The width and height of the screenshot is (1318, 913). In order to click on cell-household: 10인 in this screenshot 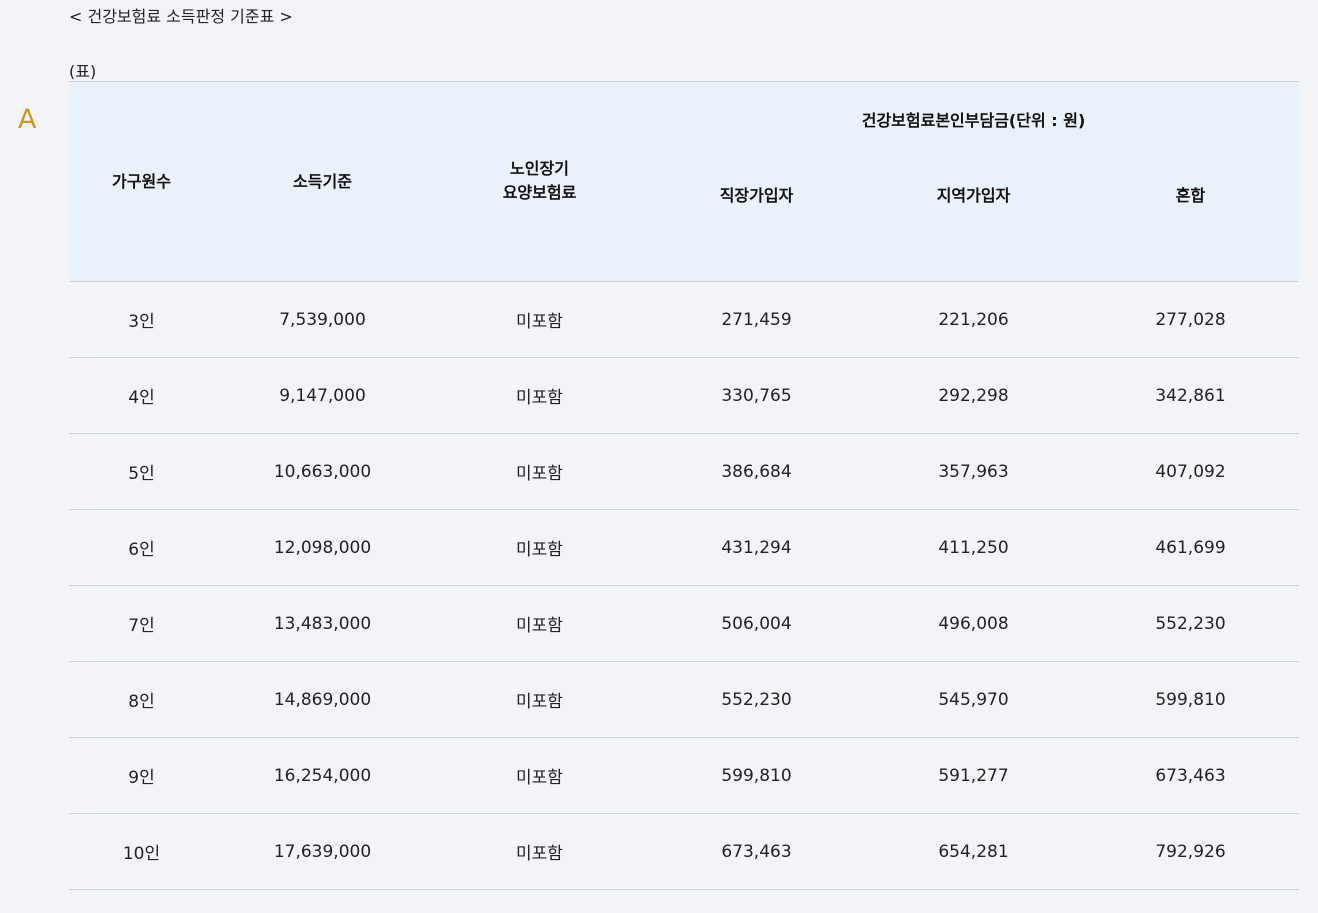, I will do `click(141, 851)`.